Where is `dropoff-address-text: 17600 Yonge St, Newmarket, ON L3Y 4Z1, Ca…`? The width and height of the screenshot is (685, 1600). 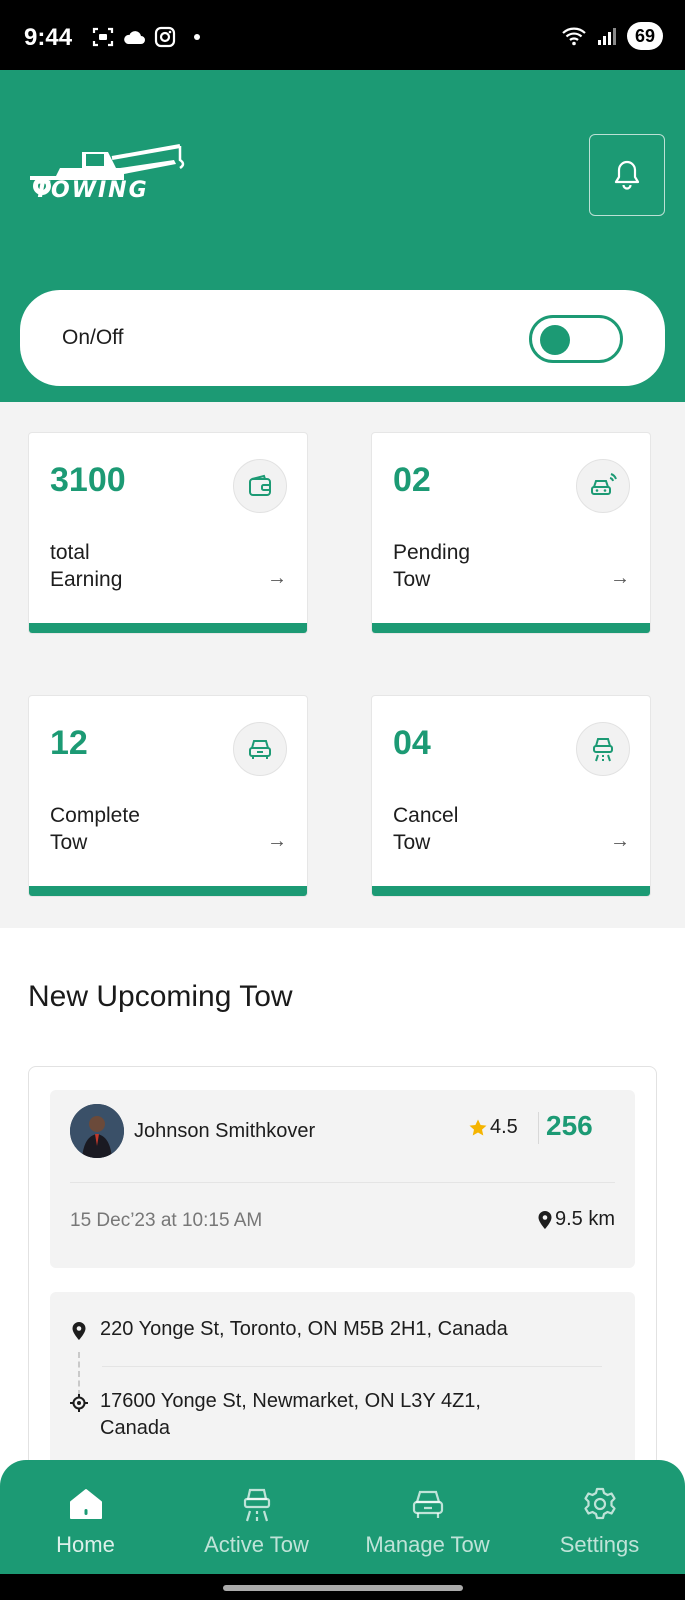 dropoff-address-text: 17600 Yonge St, Newmarket, ON L3Y 4Z1, Ca… is located at coordinates (290, 1415).